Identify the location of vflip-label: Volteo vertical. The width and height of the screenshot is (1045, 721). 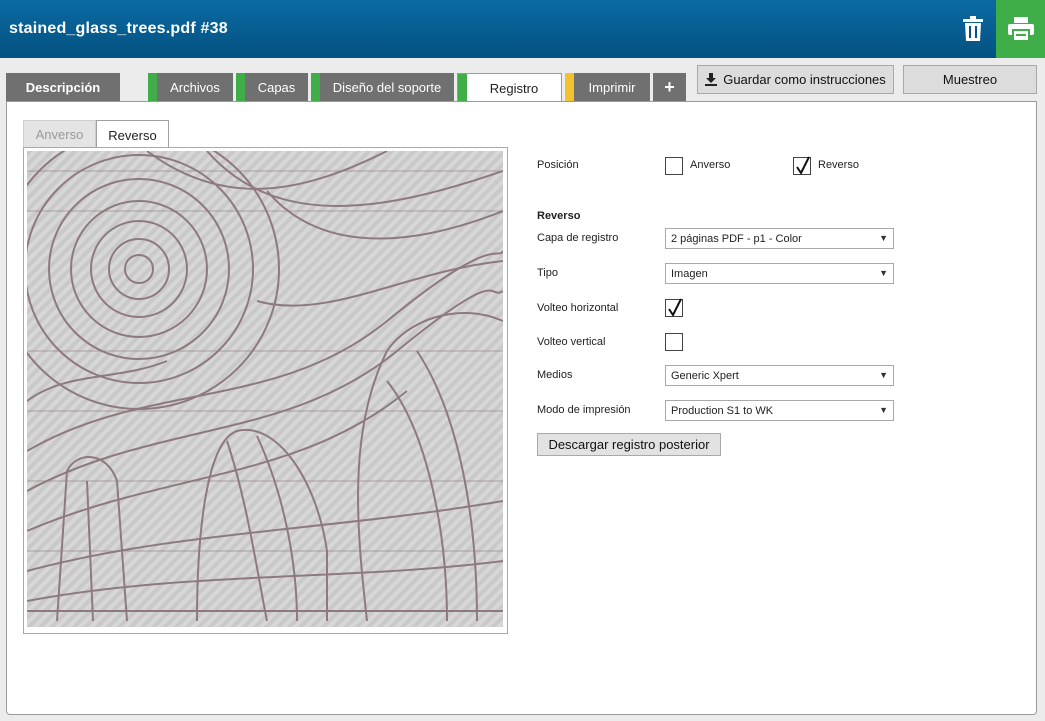
(571, 342).